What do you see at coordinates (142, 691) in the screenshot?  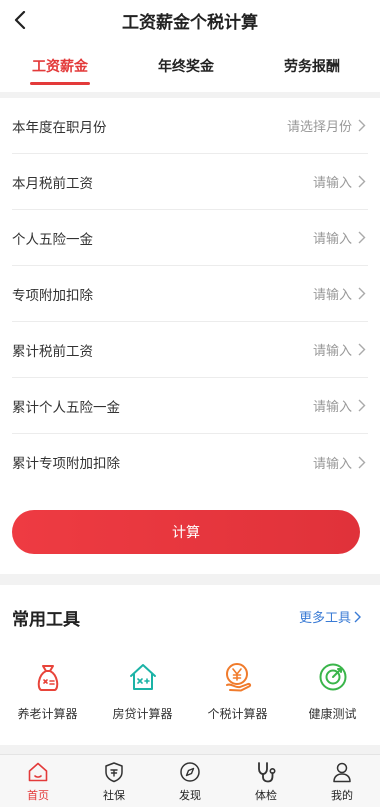 I see `tool-mortgage-calculator: 房贷计算器` at bounding box center [142, 691].